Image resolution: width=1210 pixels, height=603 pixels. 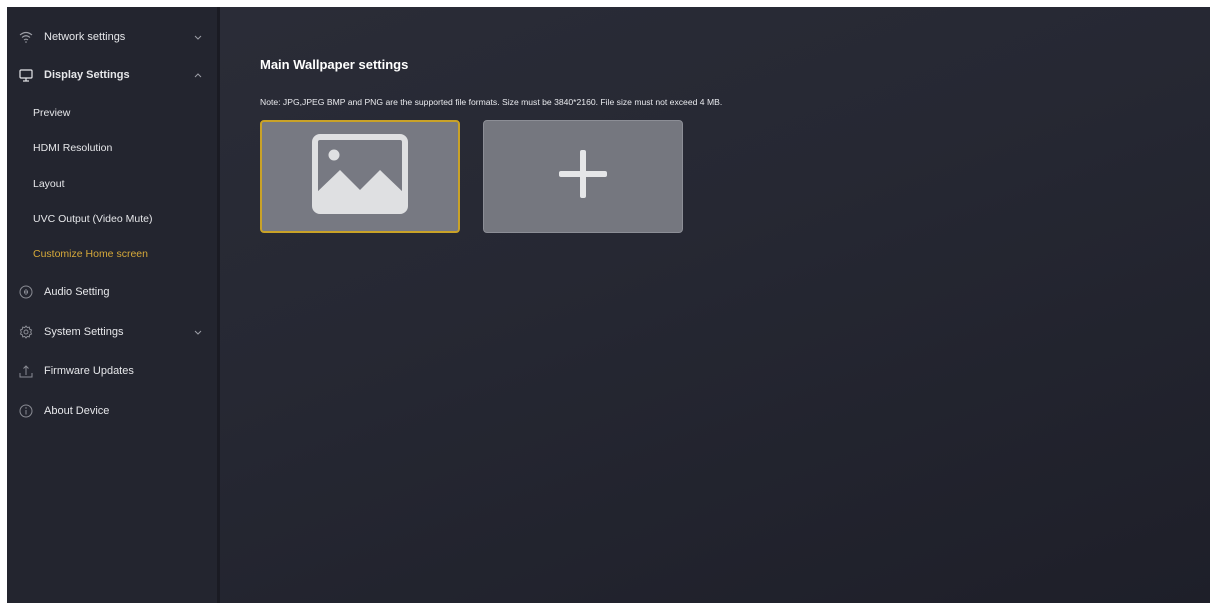 I want to click on sidebar-item-audio-setting: Audio Setting, so click(x=112, y=292).